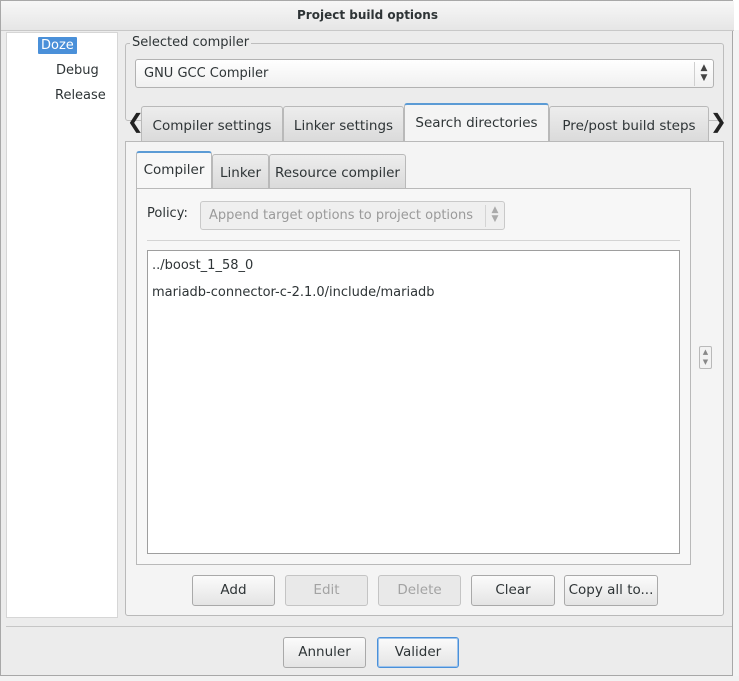 Image resolution: width=739 pixels, height=681 pixels. What do you see at coordinates (369, 678) in the screenshot?
I see `background-window-strip` at bounding box center [369, 678].